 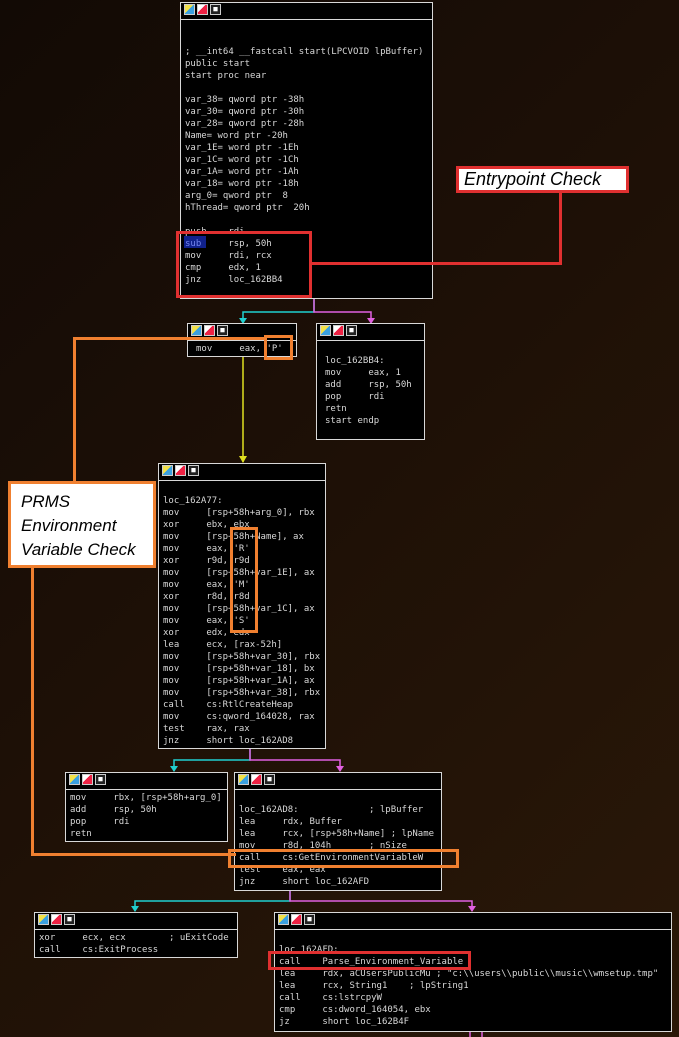 What do you see at coordinates (336, 409) in the screenshot?
I see `code-line: retn` at bounding box center [336, 409].